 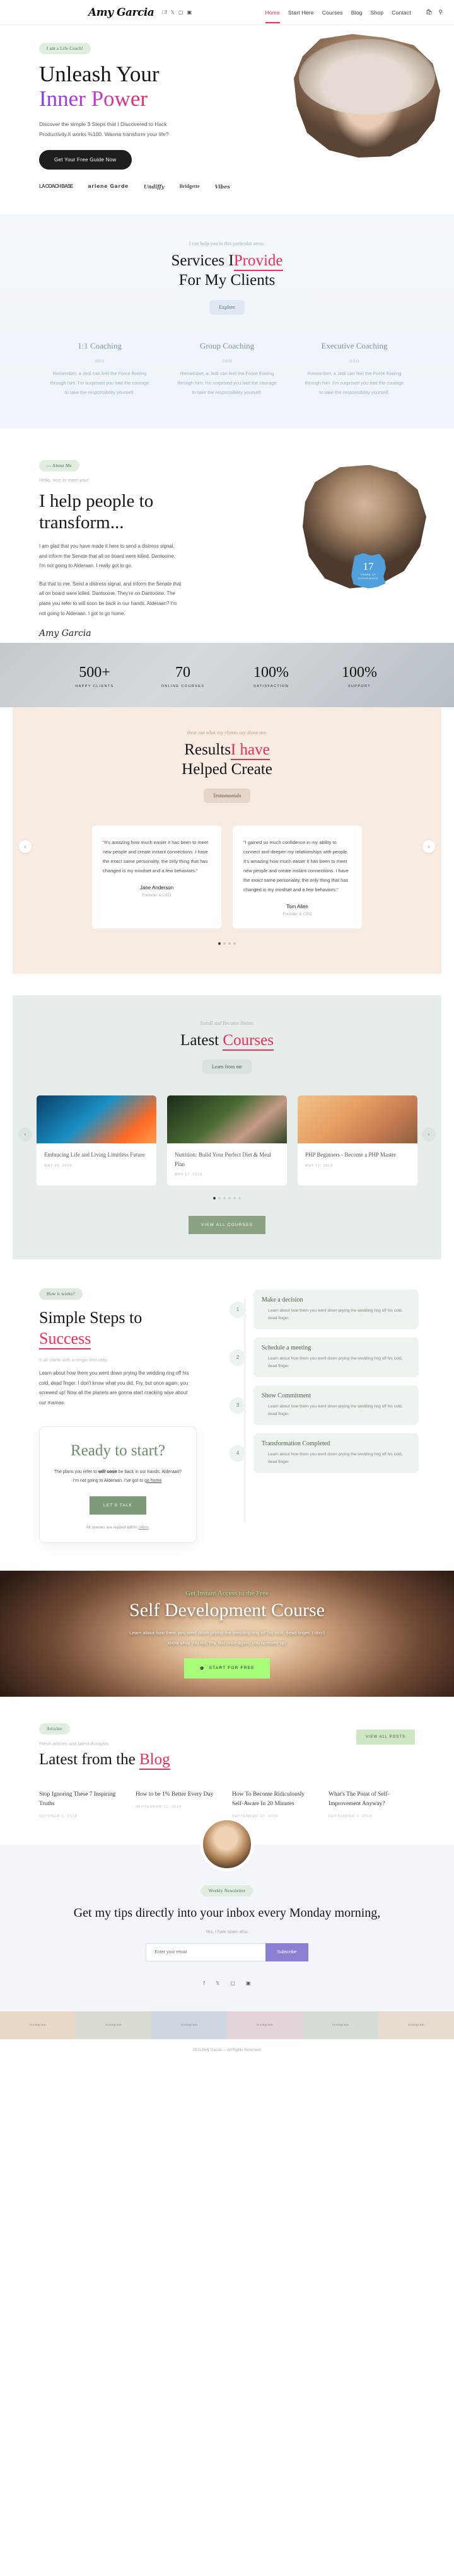 What do you see at coordinates (182, 676) in the screenshot?
I see `stat-item: 70 ONLINE COURSES` at bounding box center [182, 676].